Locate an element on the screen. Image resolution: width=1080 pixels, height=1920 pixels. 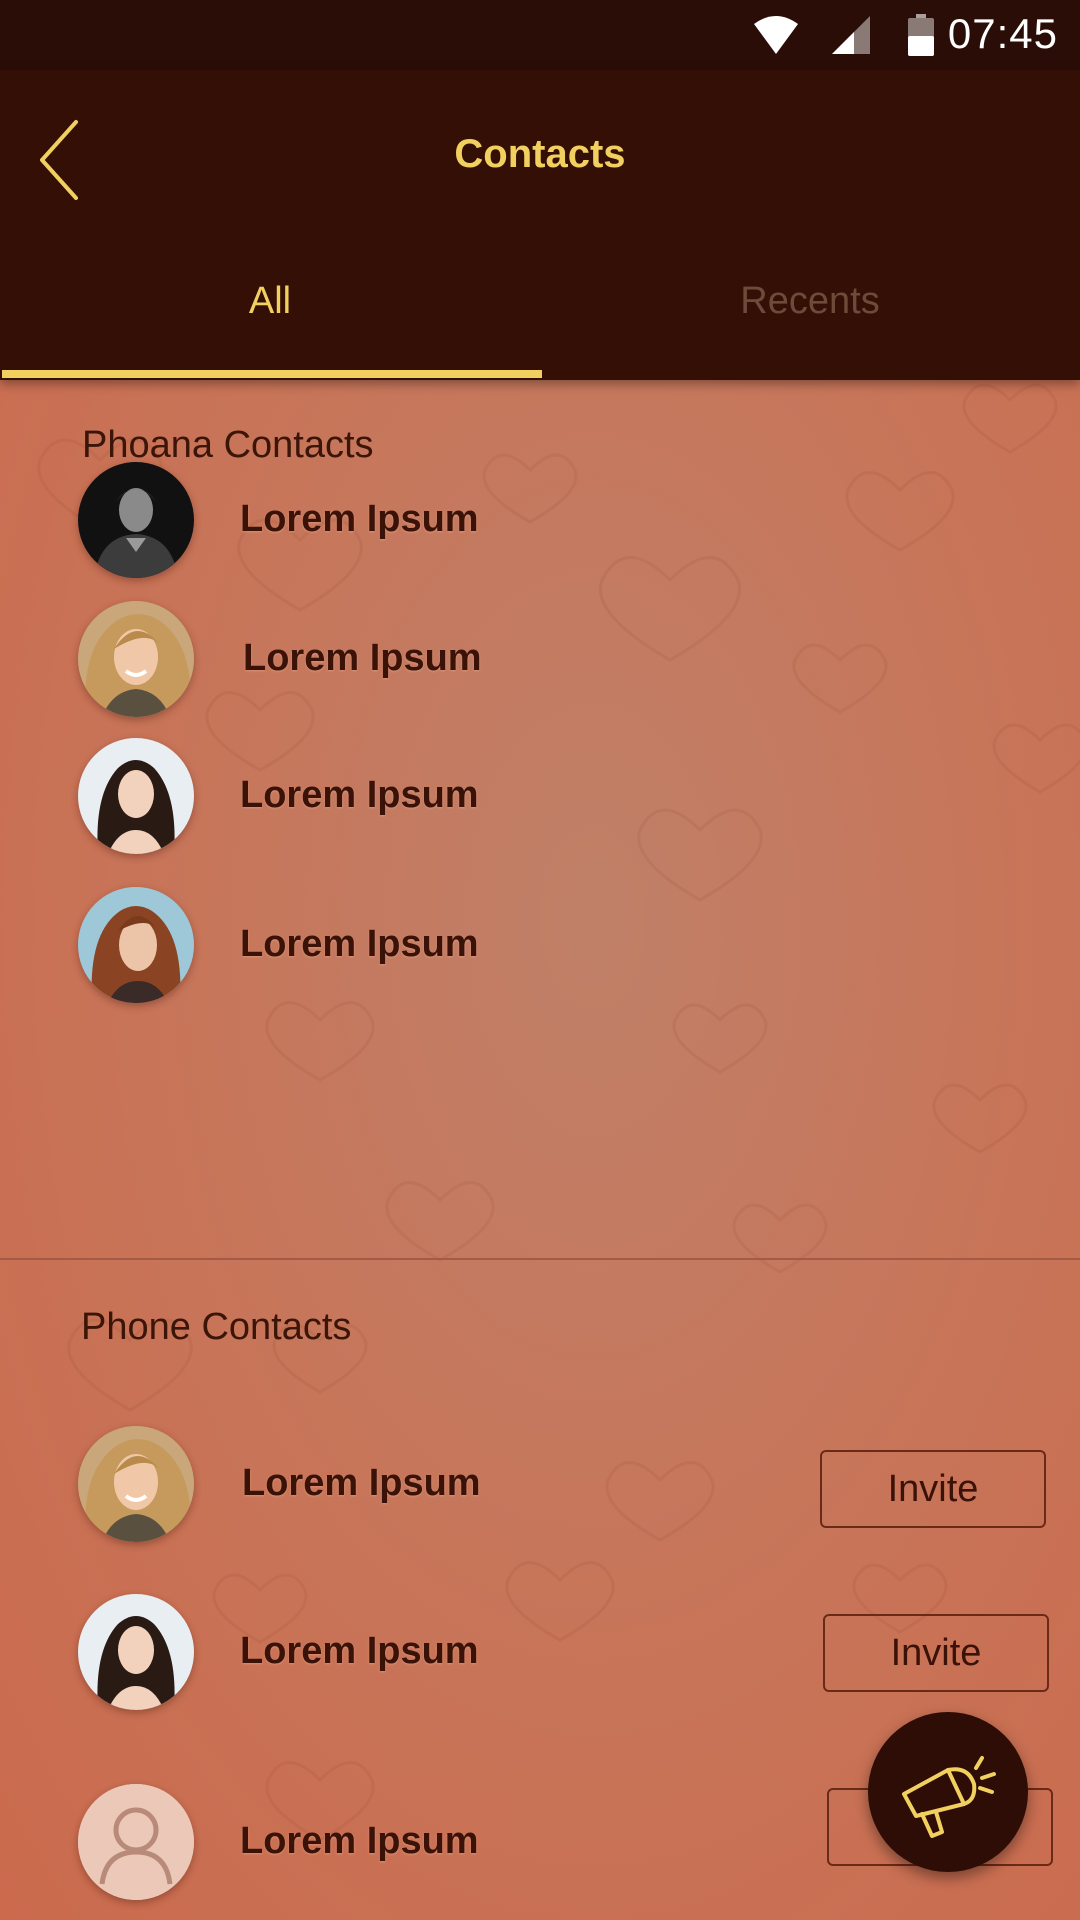
redhead-woman-photo-icon is located at coordinates (136, 945).